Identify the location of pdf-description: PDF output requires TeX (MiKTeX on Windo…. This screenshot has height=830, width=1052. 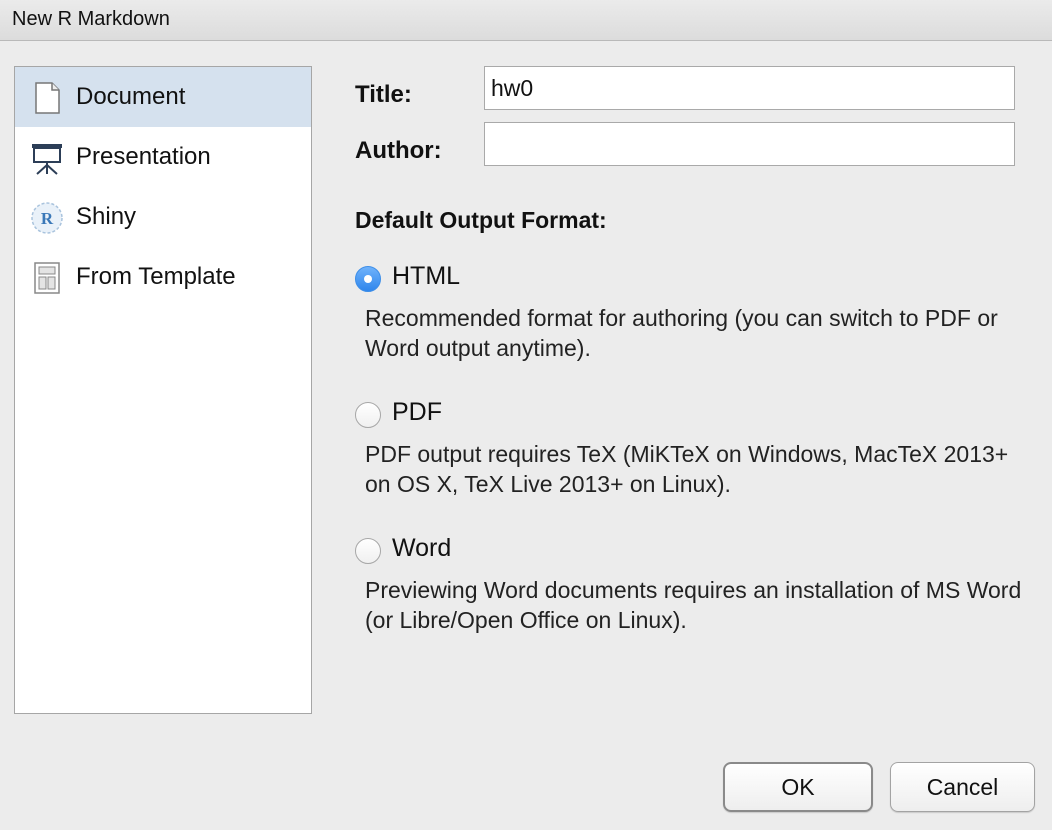
(687, 469).